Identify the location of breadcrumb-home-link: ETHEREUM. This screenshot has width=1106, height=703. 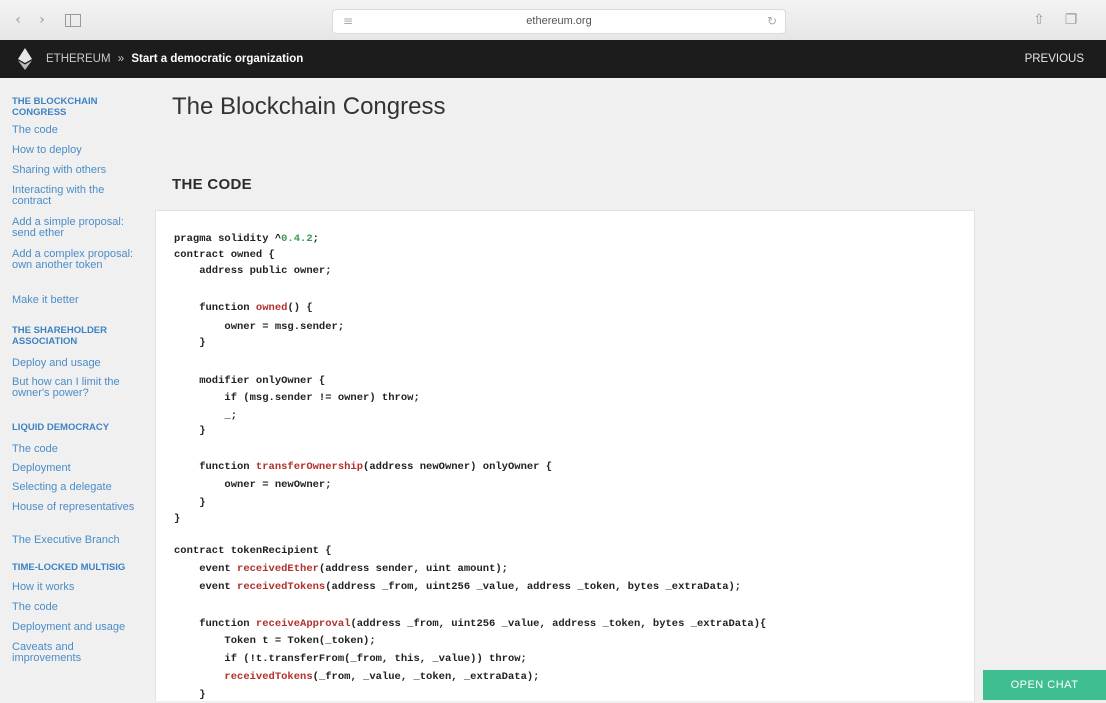
(78, 59).